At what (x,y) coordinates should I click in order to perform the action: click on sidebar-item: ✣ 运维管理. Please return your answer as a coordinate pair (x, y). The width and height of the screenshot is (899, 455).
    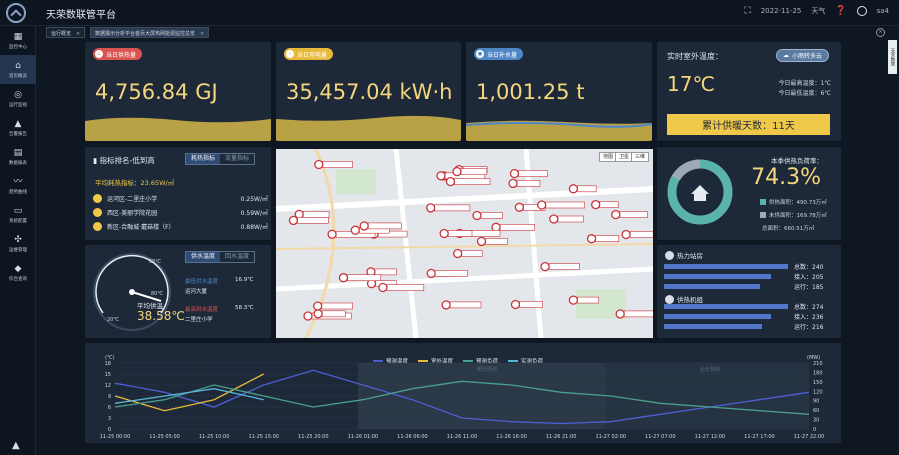
    Looking at the image, I should click on (18, 243).